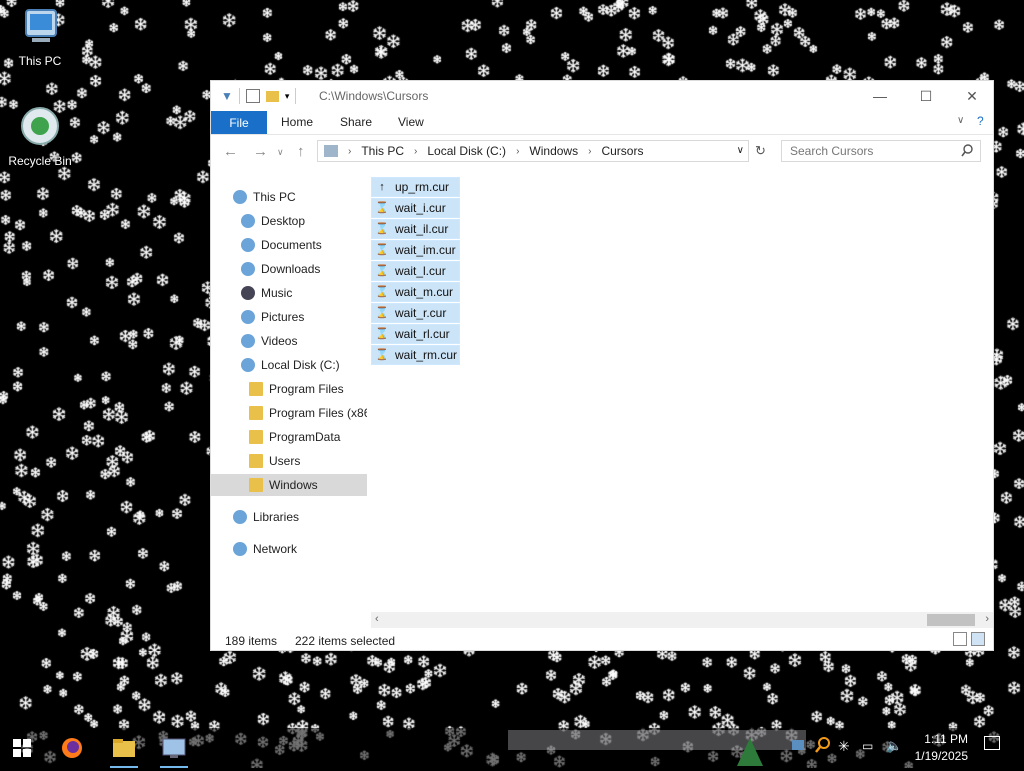  I want to click on cursor-file-icon: ↑, so click(382, 187).